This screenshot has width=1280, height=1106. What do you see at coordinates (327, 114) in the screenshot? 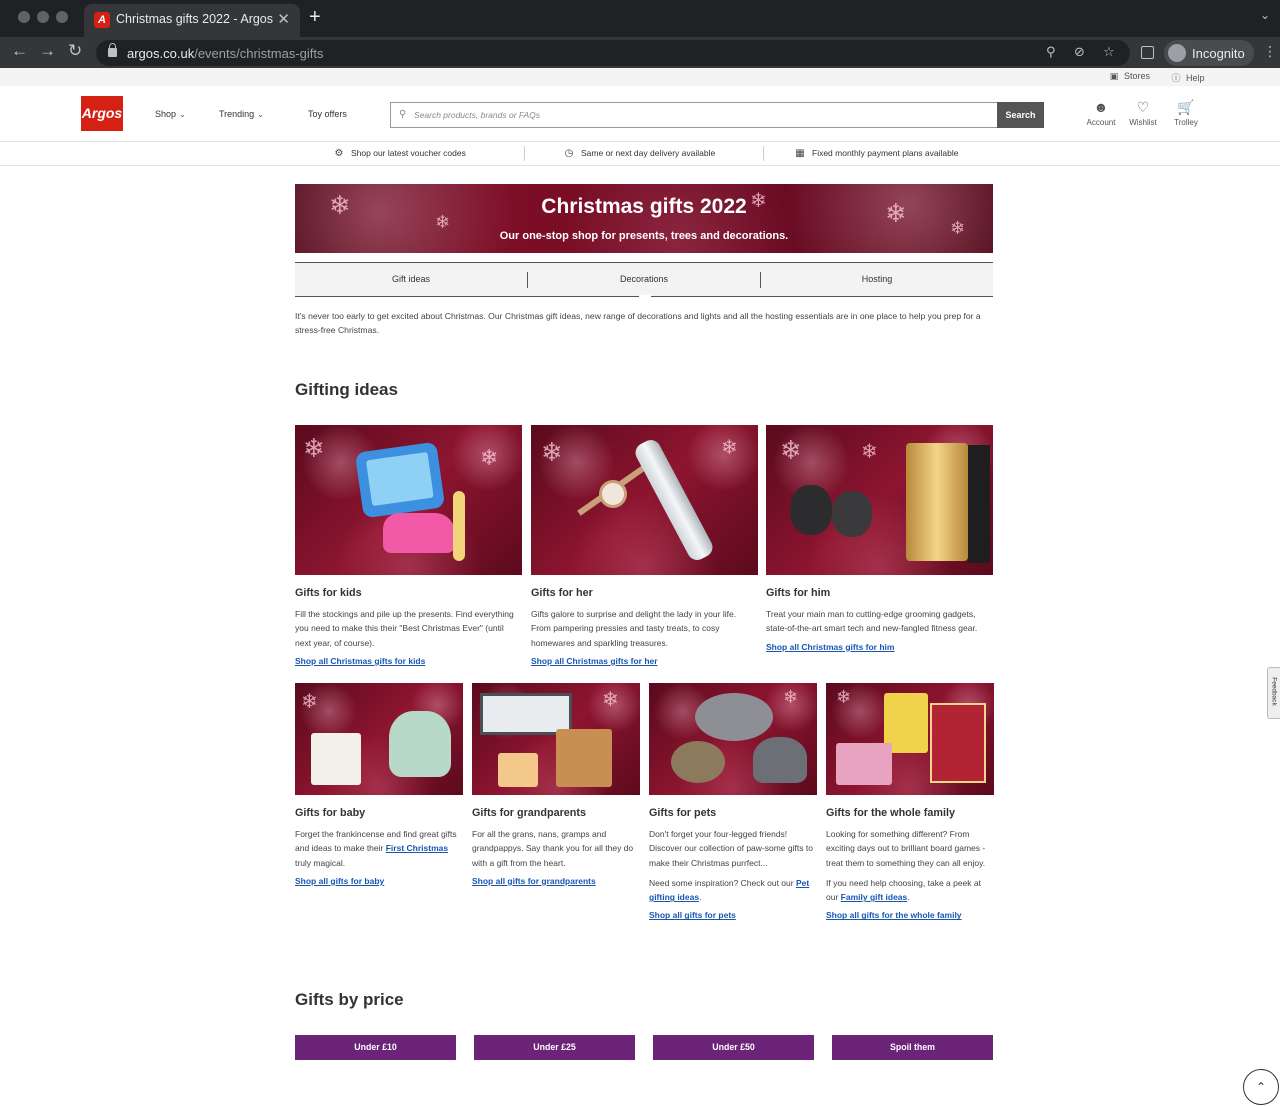
I see `nav-toy-offers: Toy offers` at bounding box center [327, 114].